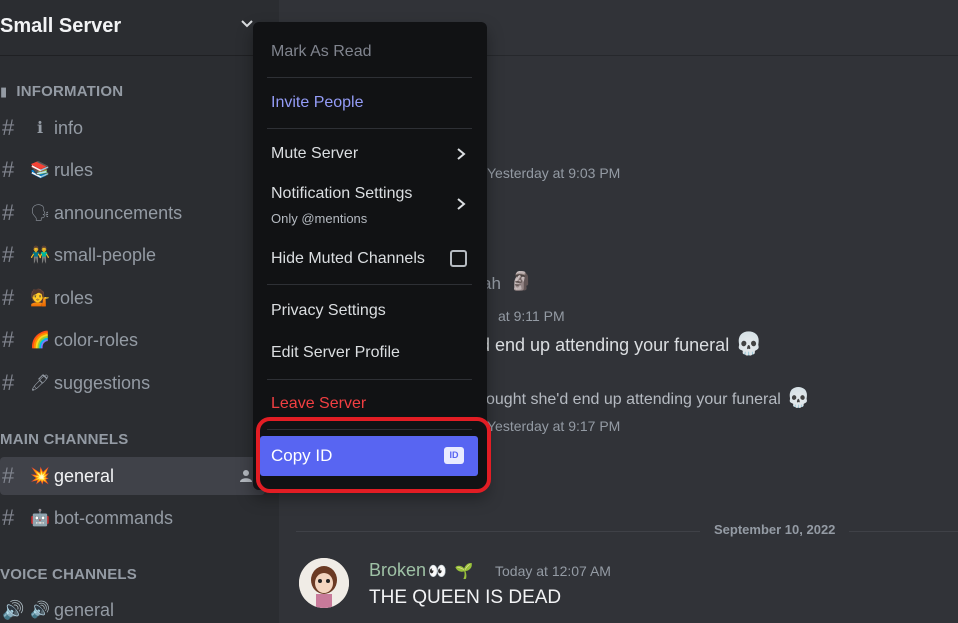  What do you see at coordinates (132, 170) in the screenshot?
I see `channel-rules: # 📚 rules` at bounding box center [132, 170].